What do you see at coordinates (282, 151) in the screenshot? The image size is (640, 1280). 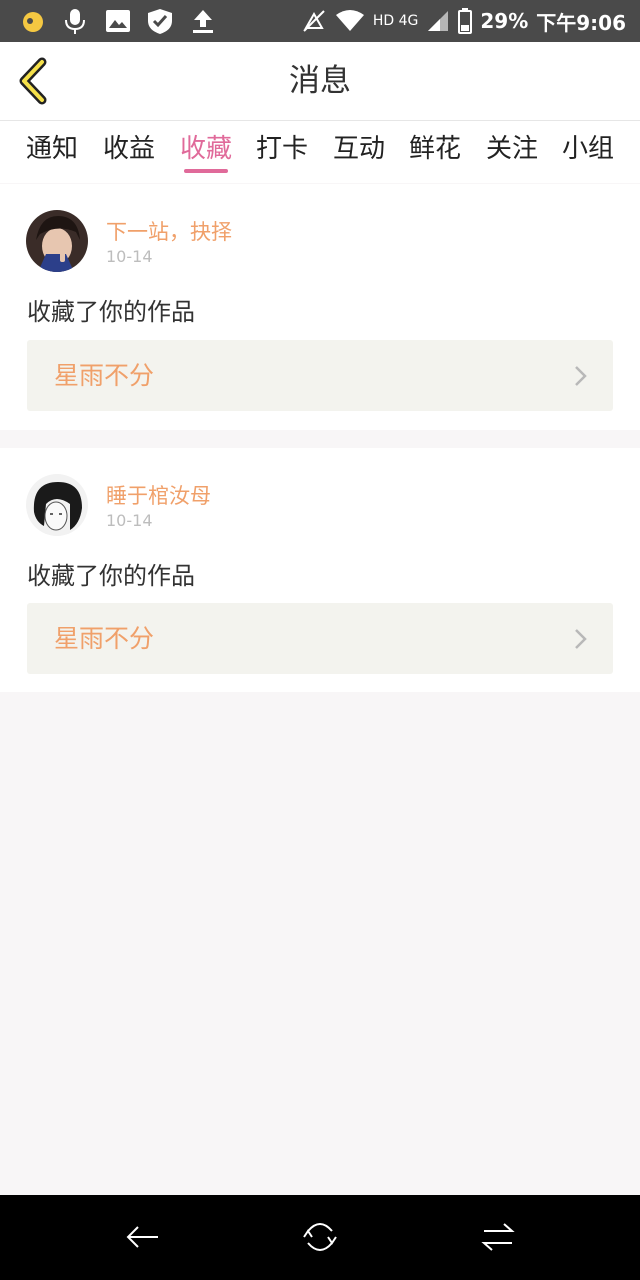 I see `tab-checkin: 打卡` at bounding box center [282, 151].